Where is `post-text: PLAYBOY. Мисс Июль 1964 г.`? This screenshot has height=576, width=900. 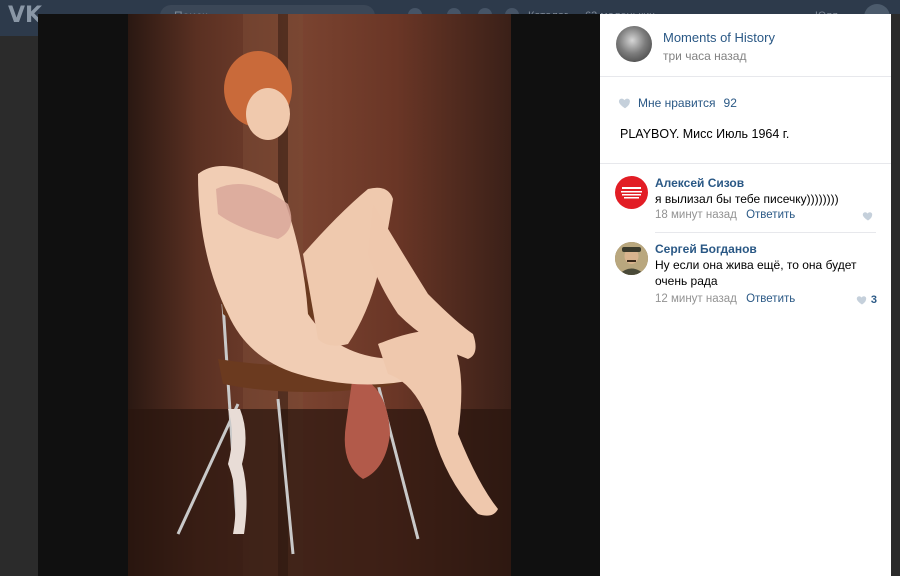
post-text: PLAYBOY. Мисс Июль 1964 г. is located at coordinates (705, 134).